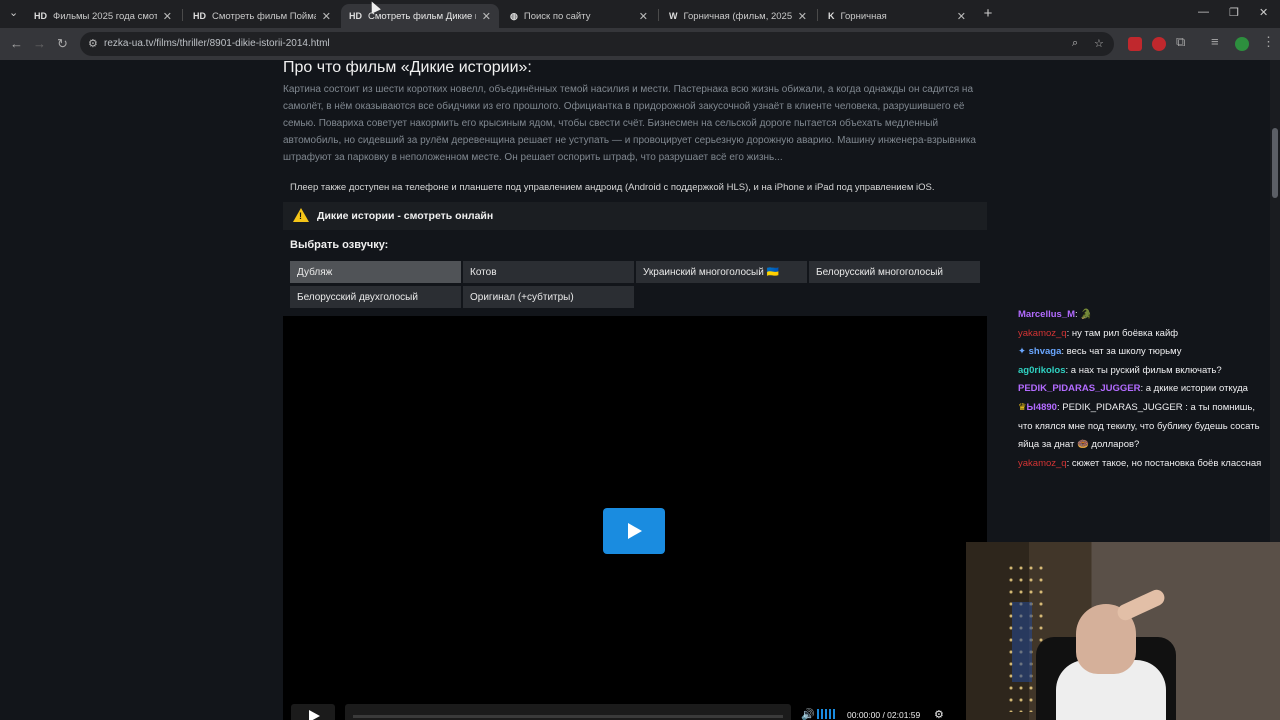 Image resolution: width=1280 pixels, height=720 pixels. Describe the element at coordinates (1203, 12) in the screenshot. I see `minimize-icon: —` at that location.